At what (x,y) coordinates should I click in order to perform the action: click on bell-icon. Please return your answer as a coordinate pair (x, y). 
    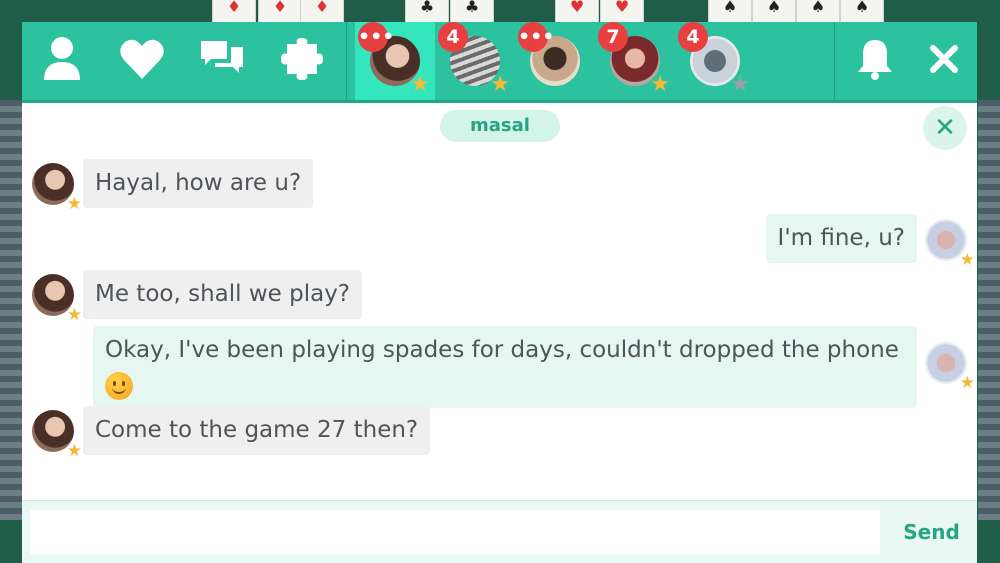
    Looking at the image, I should click on (875, 61).